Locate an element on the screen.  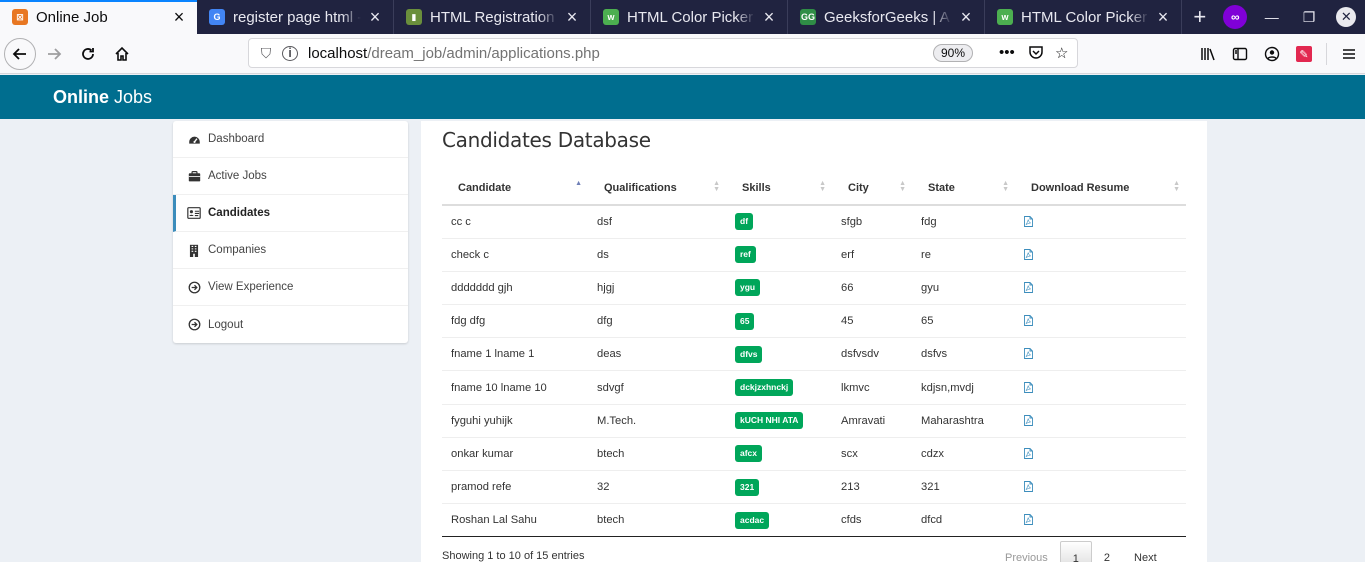
page-button-2: 2 is located at coordinates (1107, 551).